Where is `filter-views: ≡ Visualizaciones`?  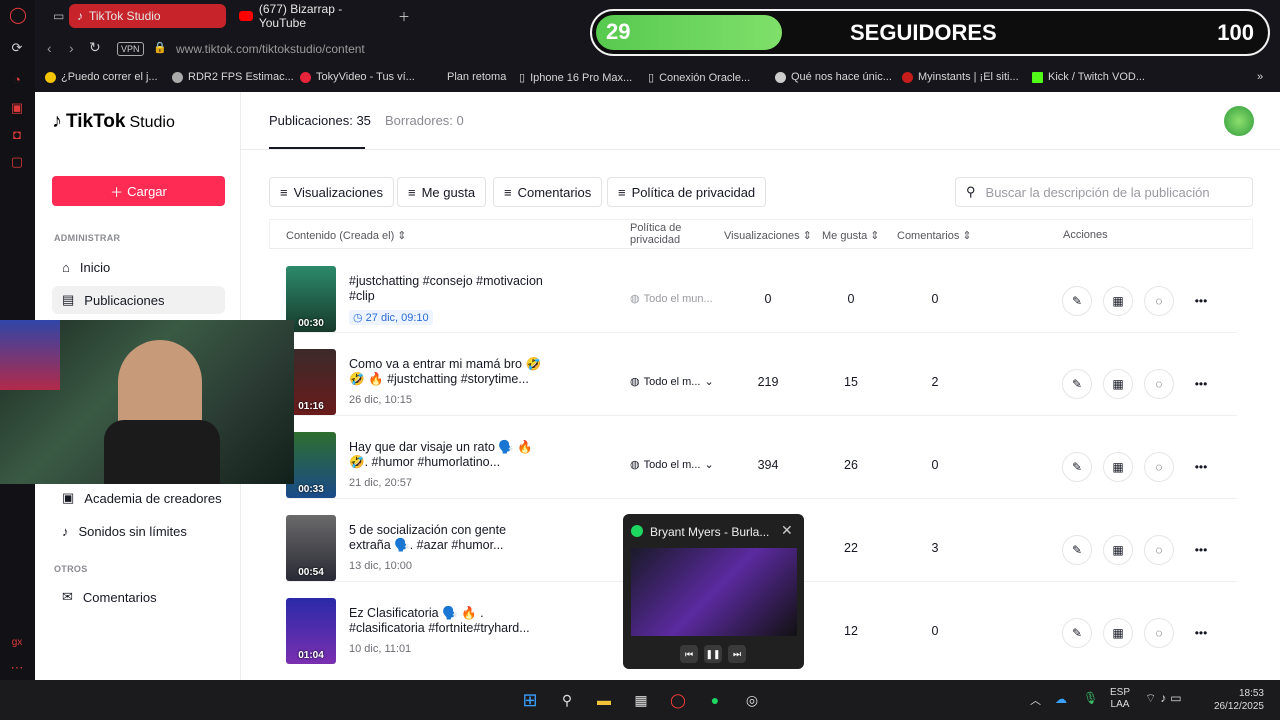
filter-views: ≡ Visualizaciones is located at coordinates (331, 192).